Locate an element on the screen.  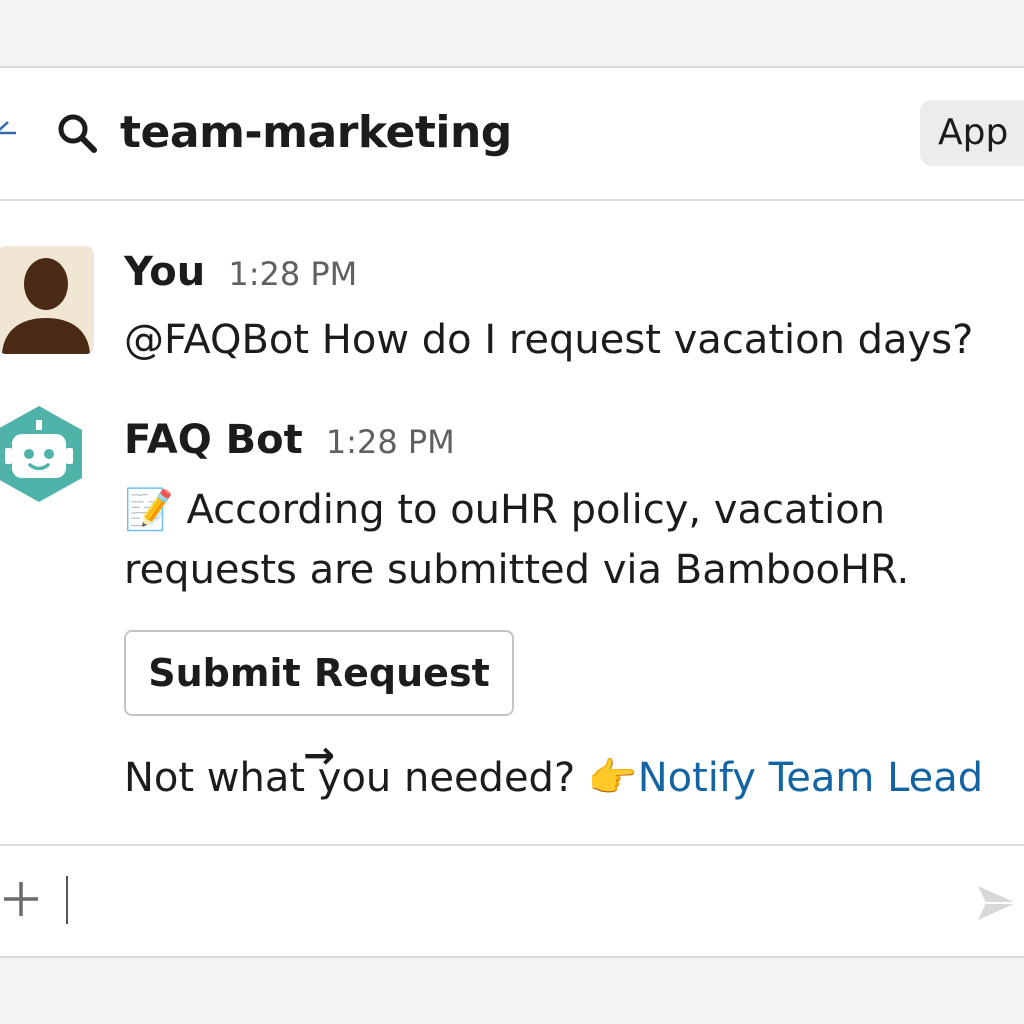
back-arrow-icon is located at coordinates (9, 133).